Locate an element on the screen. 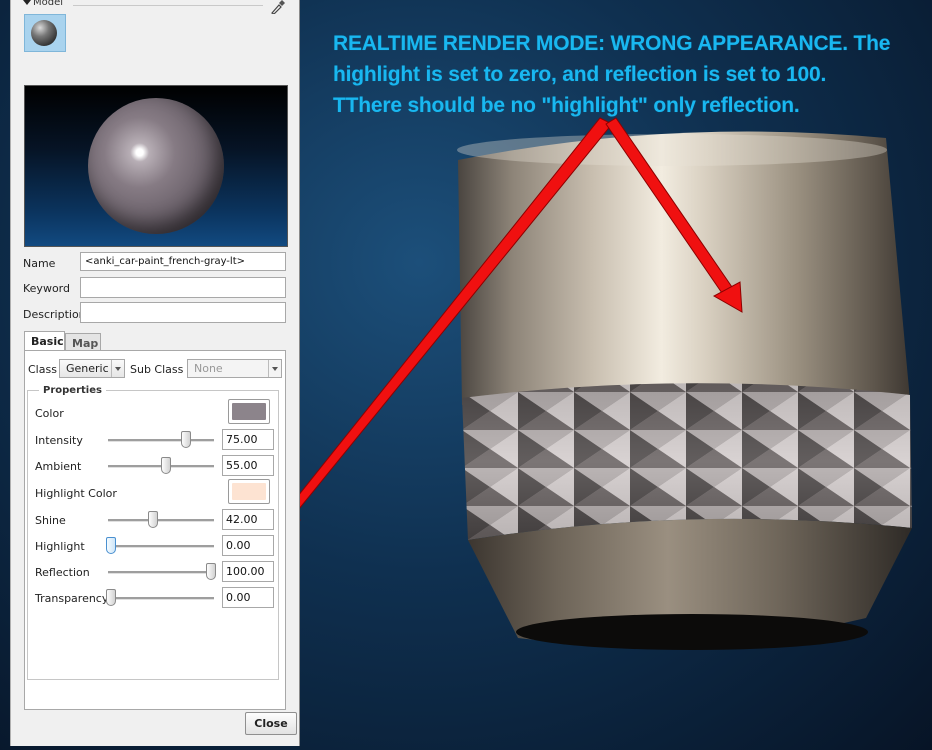 This screenshot has height=750, width=932. highlight-color-label: Highlight Color is located at coordinates (76, 493).